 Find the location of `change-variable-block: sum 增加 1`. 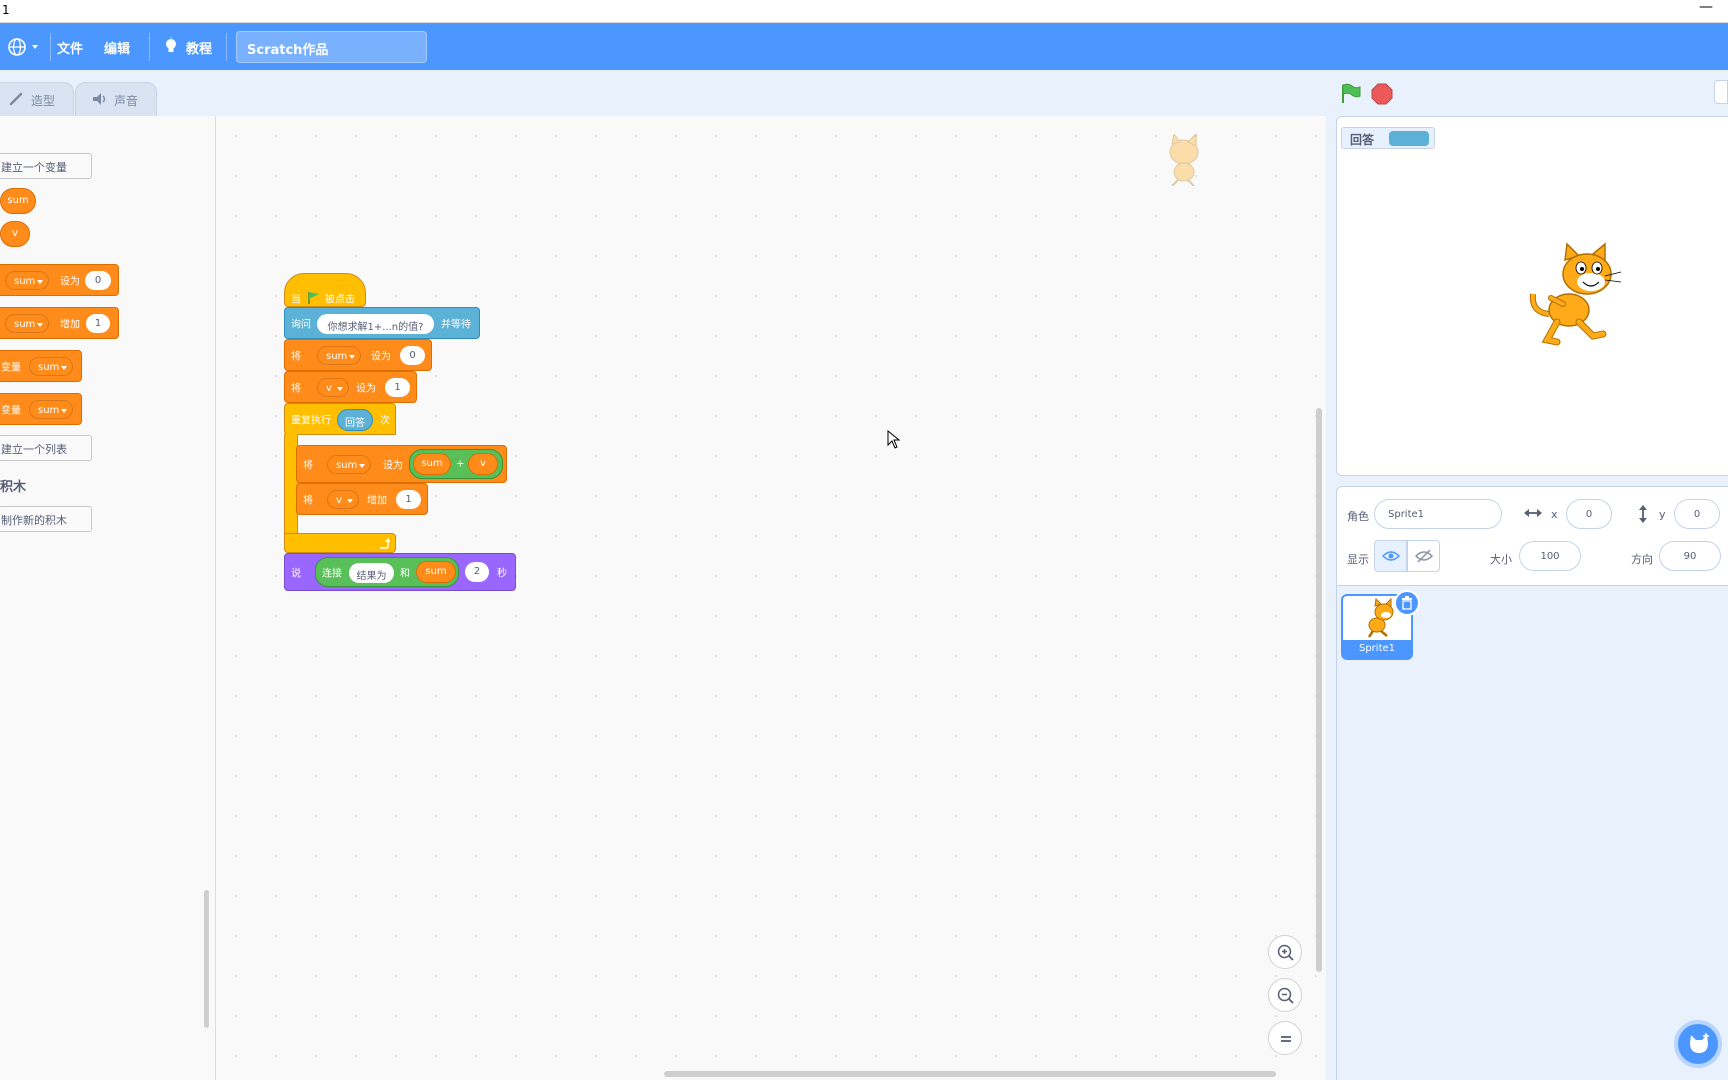

change-variable-block: sum 增加 1 is located at coordinates (59, 323).